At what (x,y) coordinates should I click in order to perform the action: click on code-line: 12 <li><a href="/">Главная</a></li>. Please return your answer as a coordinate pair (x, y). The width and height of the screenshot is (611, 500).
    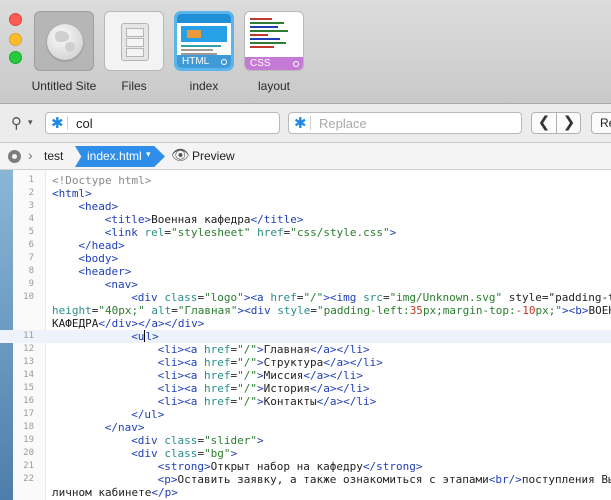
    Looking at the image, I should click on (305, 349).